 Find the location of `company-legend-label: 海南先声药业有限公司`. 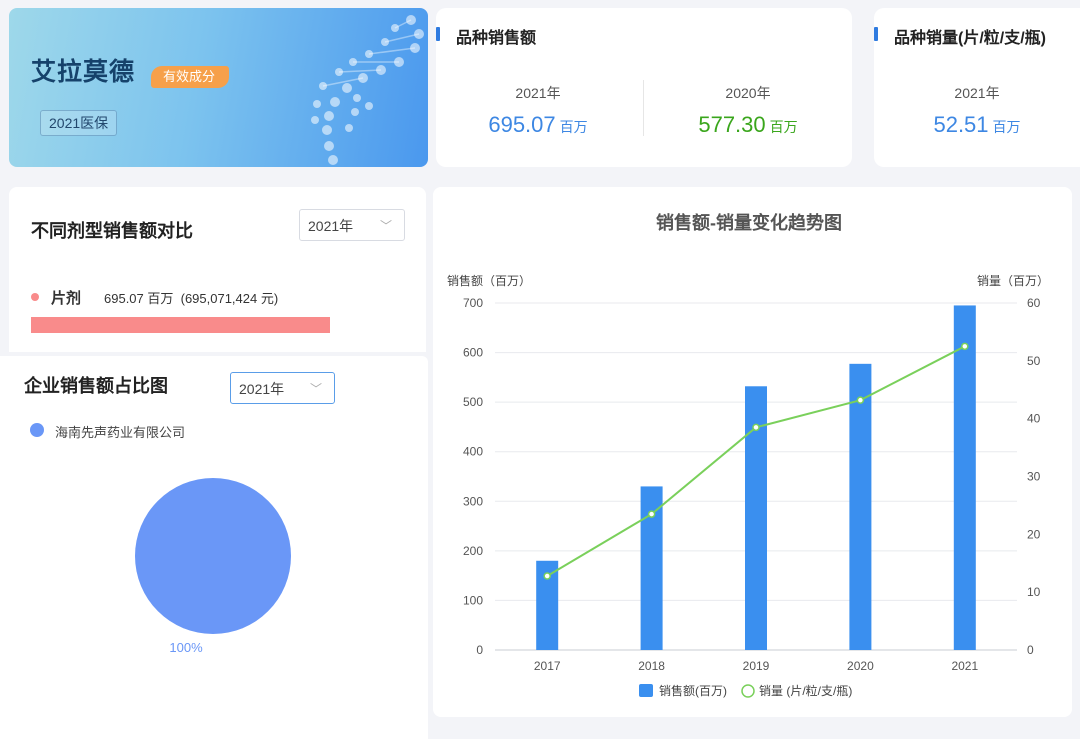

company-legend-label: 海南先声药业有限公司 is located at coordinates (120, 432).